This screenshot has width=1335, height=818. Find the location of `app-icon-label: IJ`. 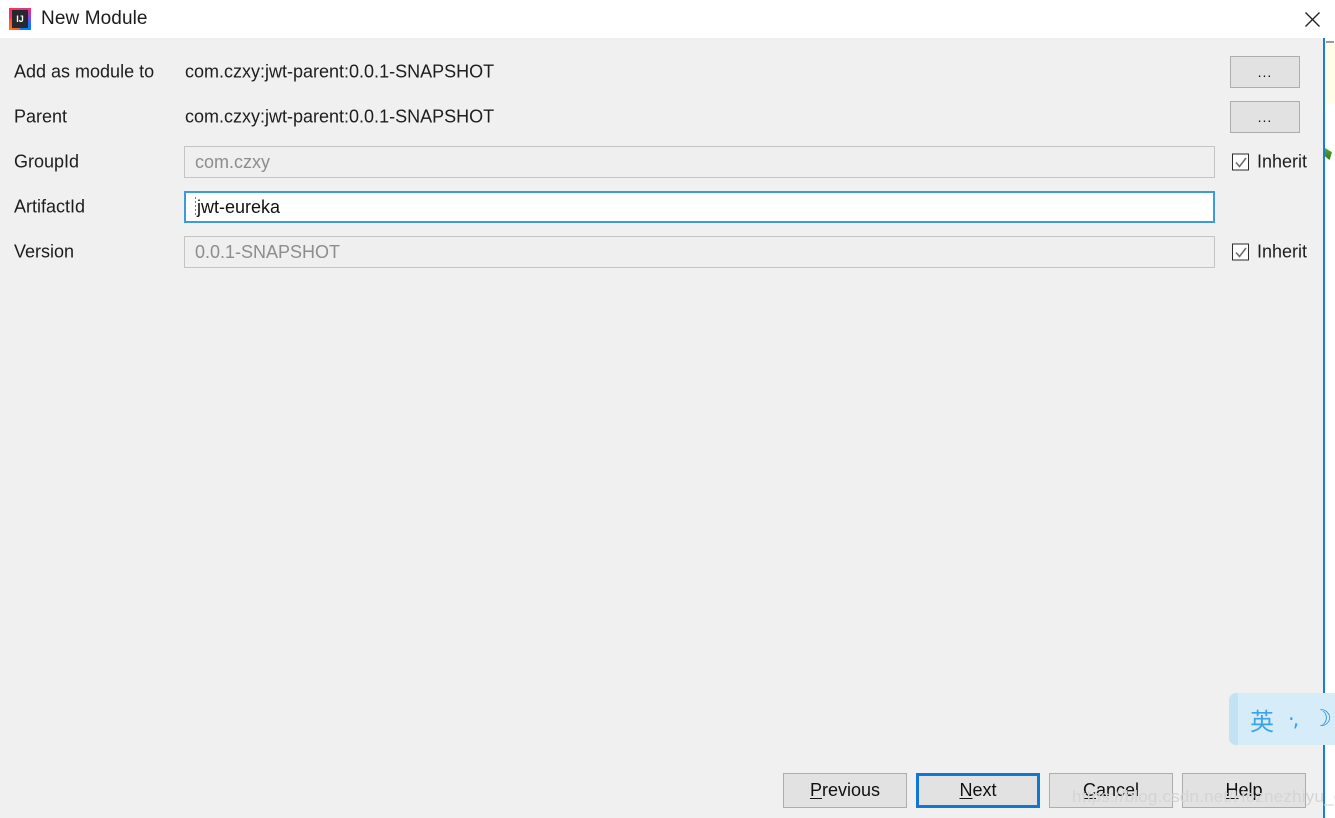

app-icon-label: IJ is located at coordinates (20, 18).